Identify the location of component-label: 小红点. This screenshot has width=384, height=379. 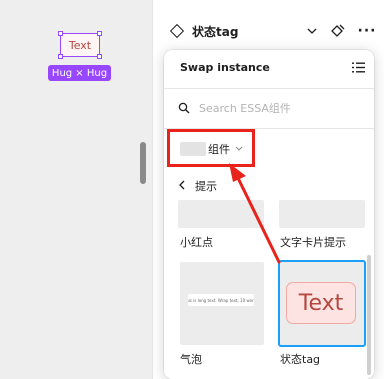
(196, 242).